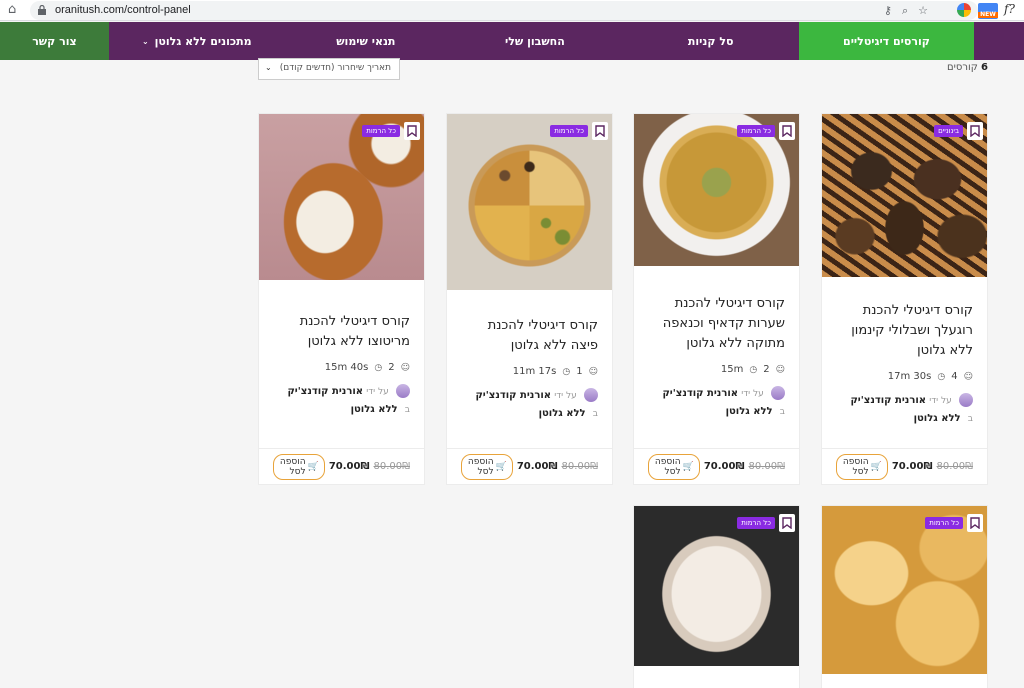 This screenshot has height=688, width=1024. What do you see at coordinates (504, 10) in the screenshot?
I see `address-bar: oranitush.com/control-panel ⚷ ⌕ ☆` at bounding box center [504, 10].